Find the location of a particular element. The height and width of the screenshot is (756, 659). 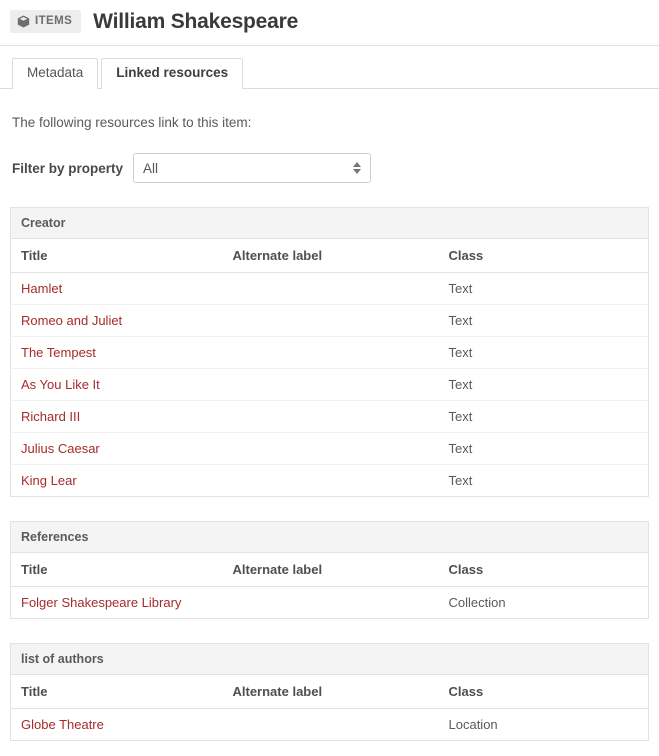

cell-class: Collection is located at coordinates (477, 603).